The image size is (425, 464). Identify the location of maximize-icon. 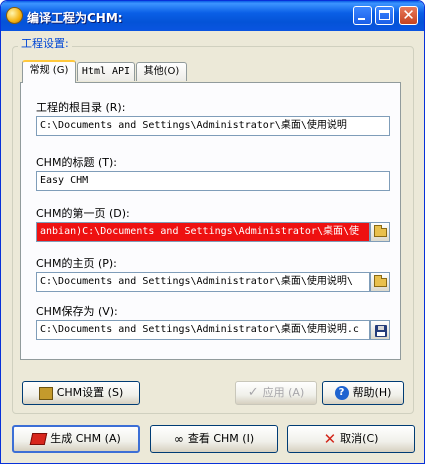
(384, 15).